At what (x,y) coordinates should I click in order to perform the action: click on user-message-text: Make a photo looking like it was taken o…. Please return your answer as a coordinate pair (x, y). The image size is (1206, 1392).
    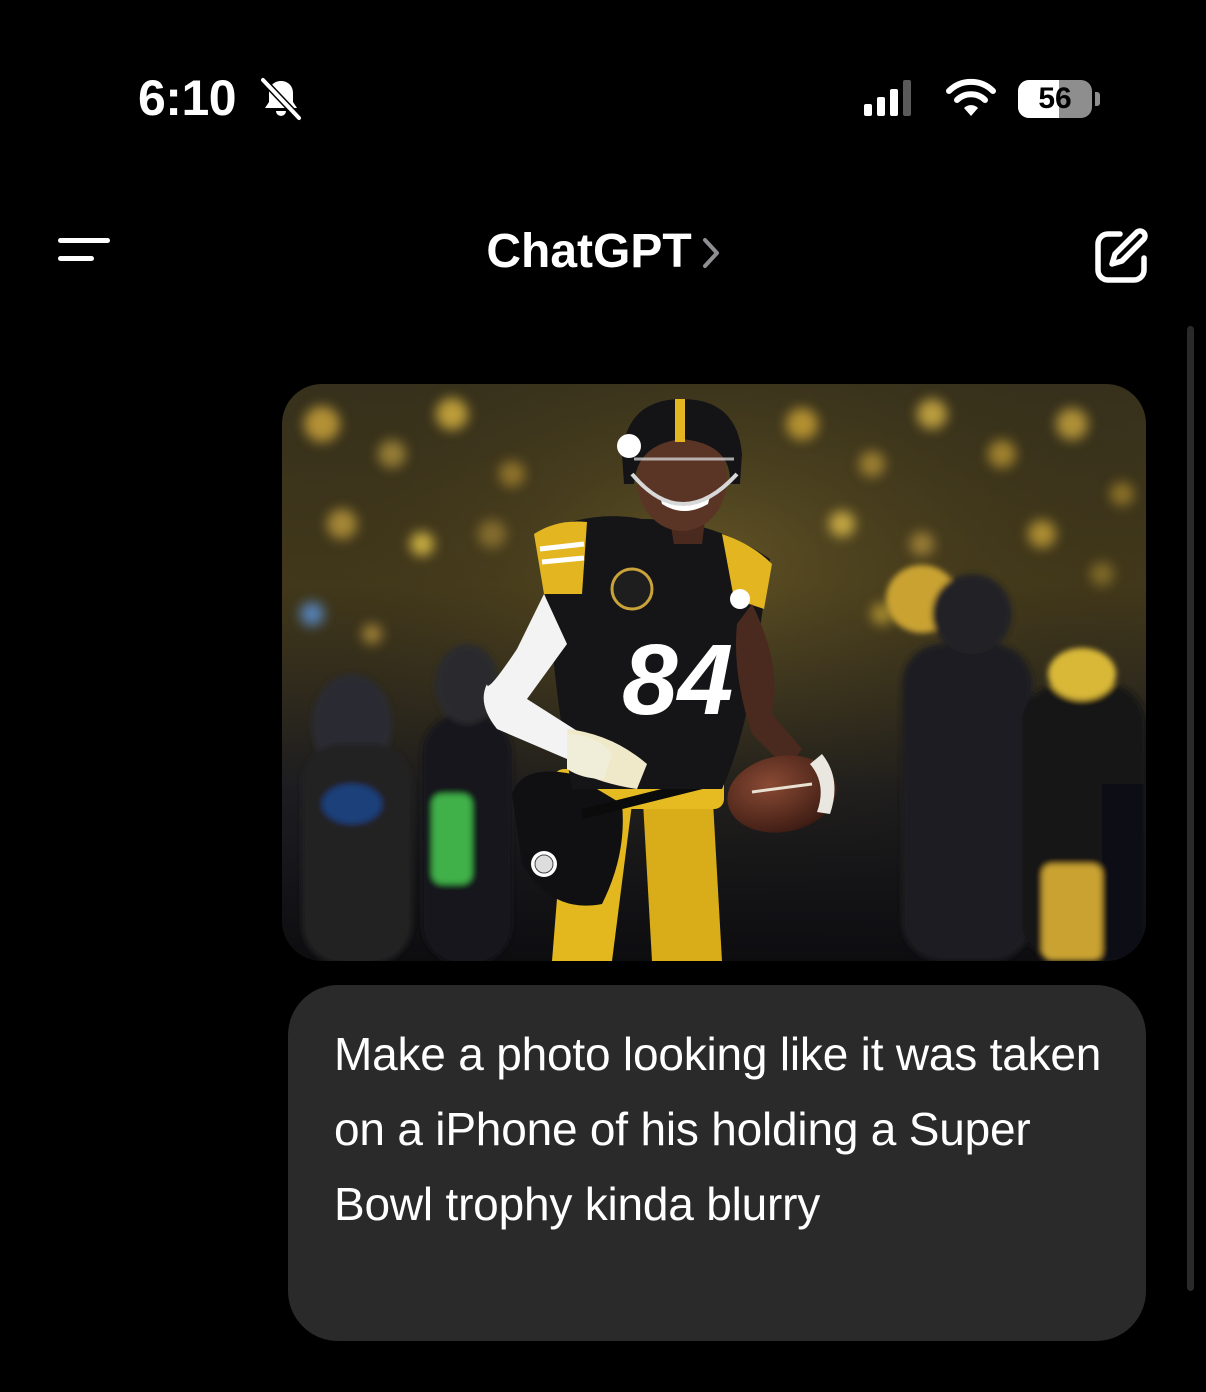
    Looking at the image, I should click on (718, 1129).